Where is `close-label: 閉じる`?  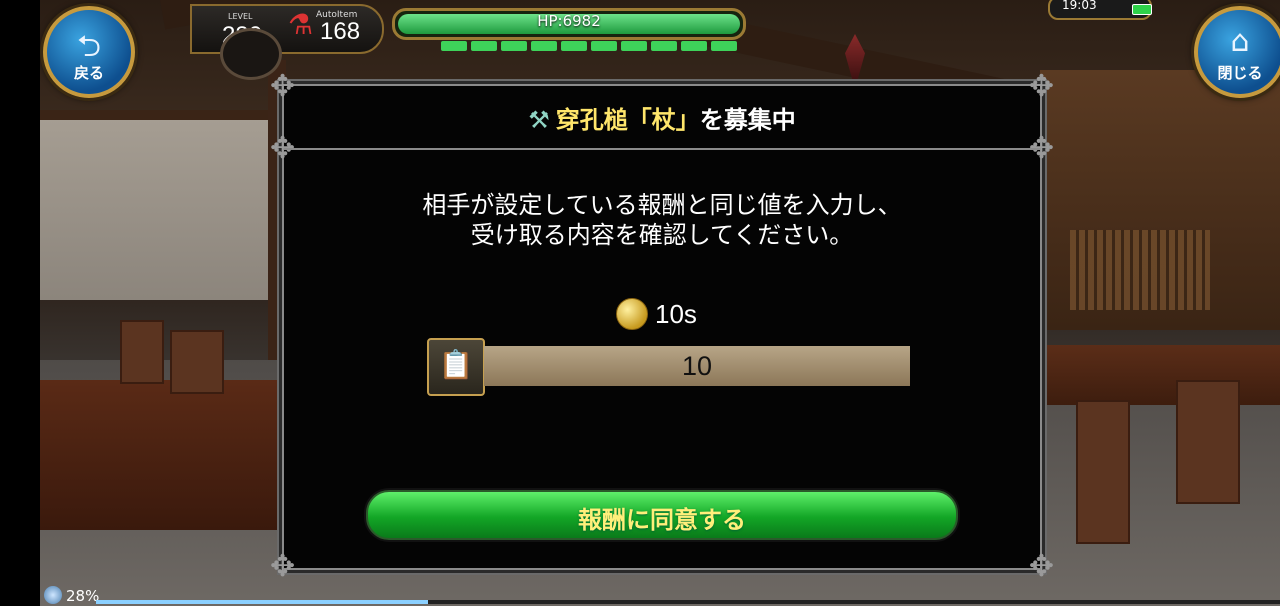
close-label: 閉じる is located at coordinates (1240, 73).